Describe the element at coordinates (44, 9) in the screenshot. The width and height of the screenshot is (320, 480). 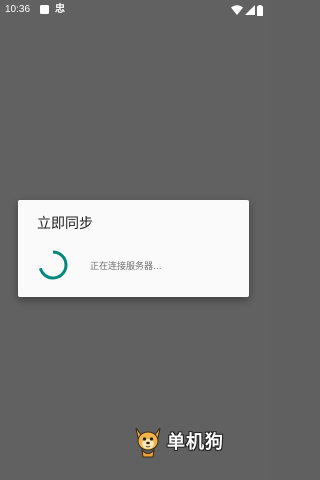
I see `notification-square-icon` at that location.